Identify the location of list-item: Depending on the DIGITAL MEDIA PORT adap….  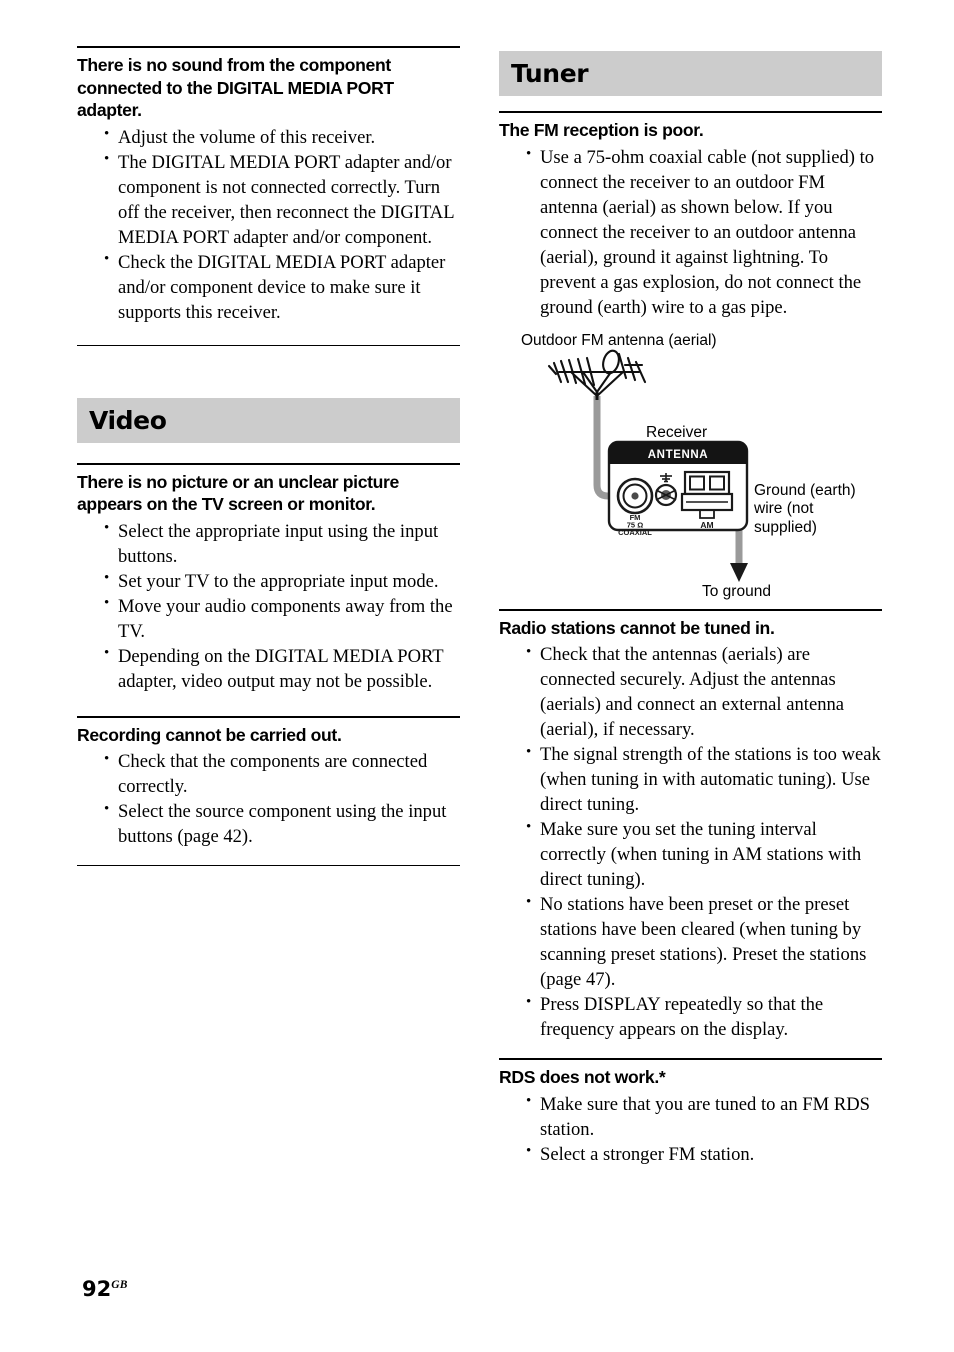
(282, 668).